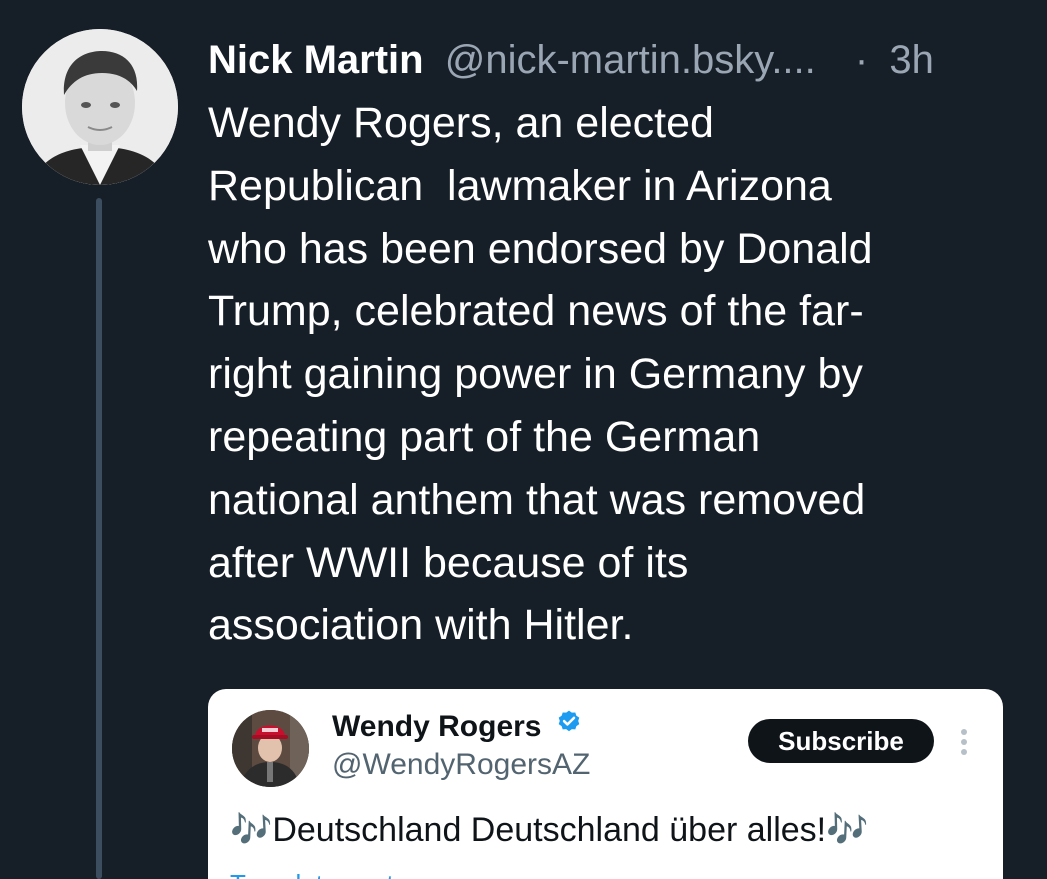 The height and width of the screenshot is (879, 1047). Describe the element at coordinates (312, 874) in the screenshot. I see `translate-post-link: Translate post` at that location.